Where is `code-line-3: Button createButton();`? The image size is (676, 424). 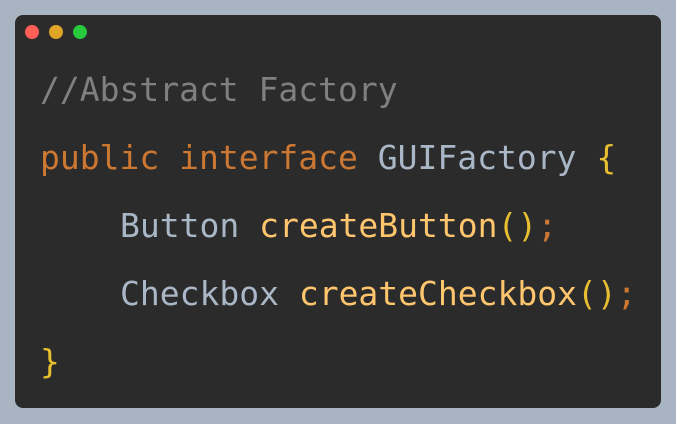
code-line-3: Button createButton(); is located at coordinates (338, 226).